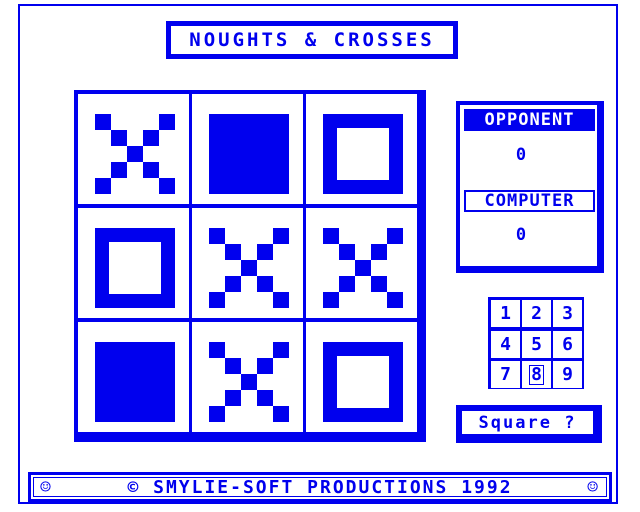 This screenshot has width=640, height=512. Describe the element at coordinates (567, 313) in the screenshot. I see `keypad-key-3: 3` at that location.